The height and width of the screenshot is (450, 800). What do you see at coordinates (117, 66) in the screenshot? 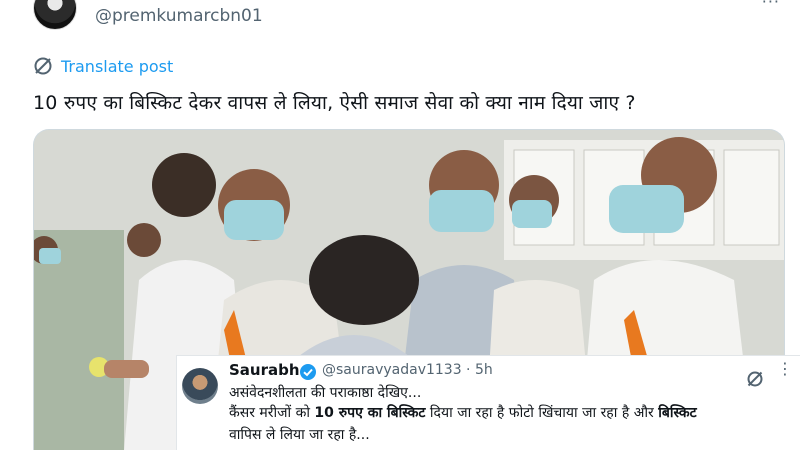
I see `translate-post-label: Translate post` at bounding box center [117, 66].